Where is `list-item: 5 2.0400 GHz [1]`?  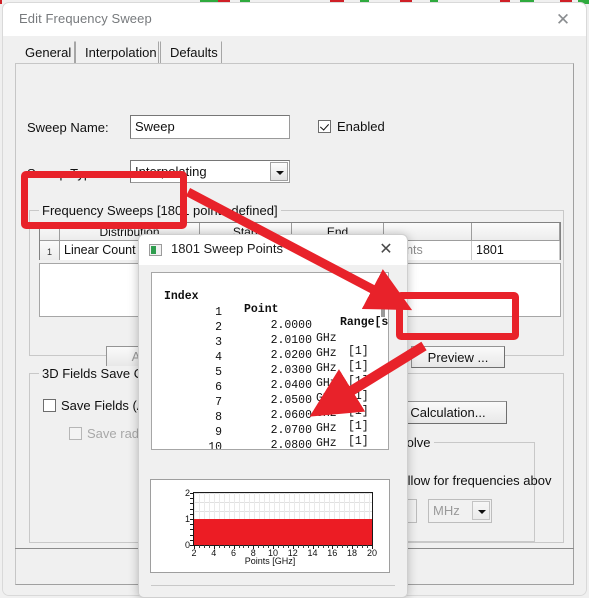 list-item: 5 2.0400 GHz [1] is located at coordinates (270, 385).